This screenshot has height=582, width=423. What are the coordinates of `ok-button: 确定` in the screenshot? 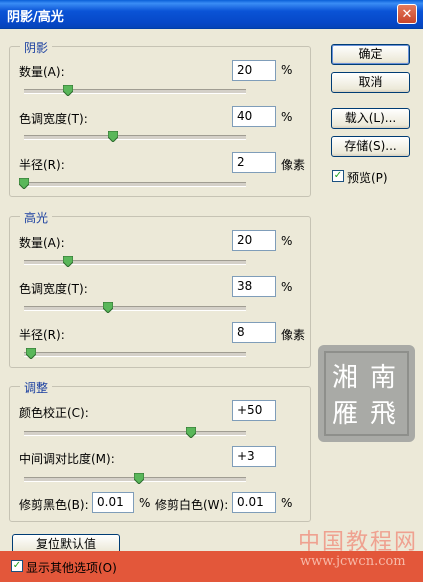 It's located at (370, 54).